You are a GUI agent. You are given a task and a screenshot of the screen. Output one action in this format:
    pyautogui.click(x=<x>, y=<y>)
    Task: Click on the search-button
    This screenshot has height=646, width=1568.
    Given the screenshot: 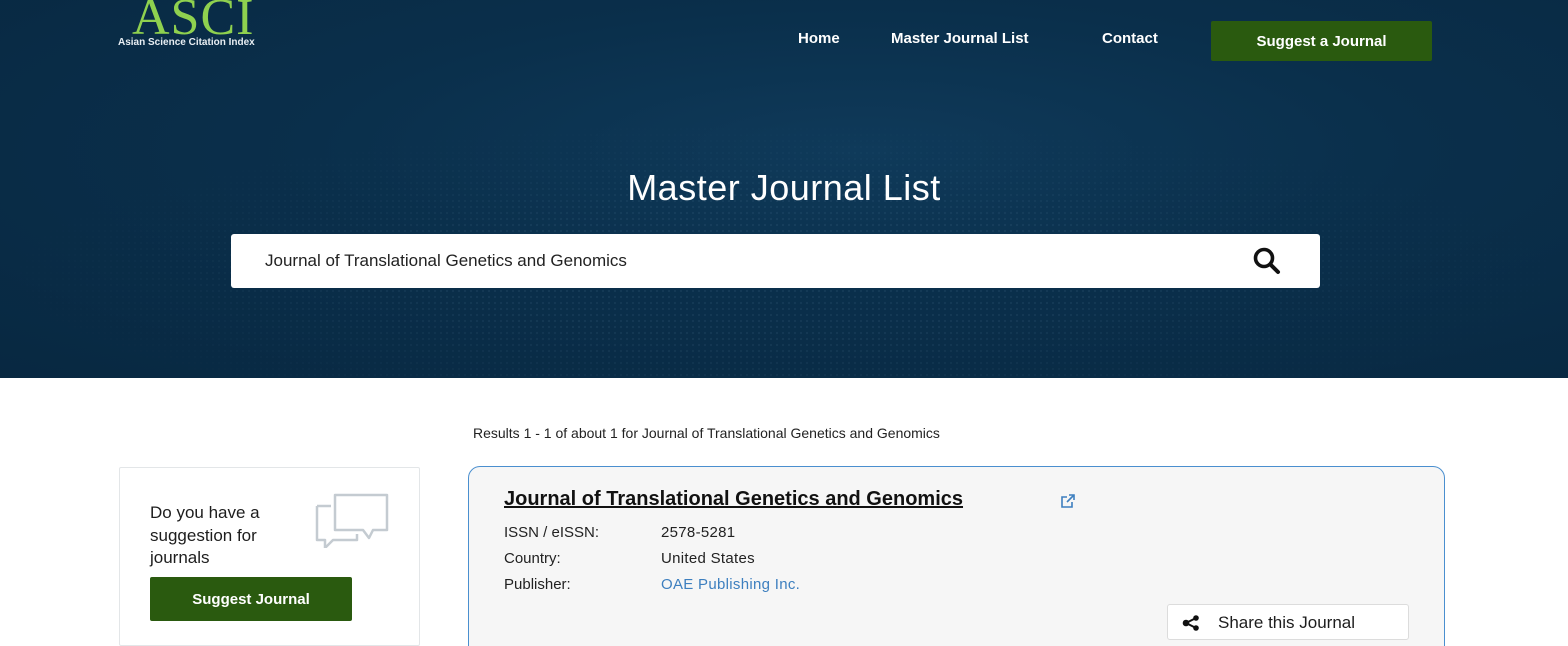 What is the action you would take?
    pyautogui.click(x=1267, y=261)
    